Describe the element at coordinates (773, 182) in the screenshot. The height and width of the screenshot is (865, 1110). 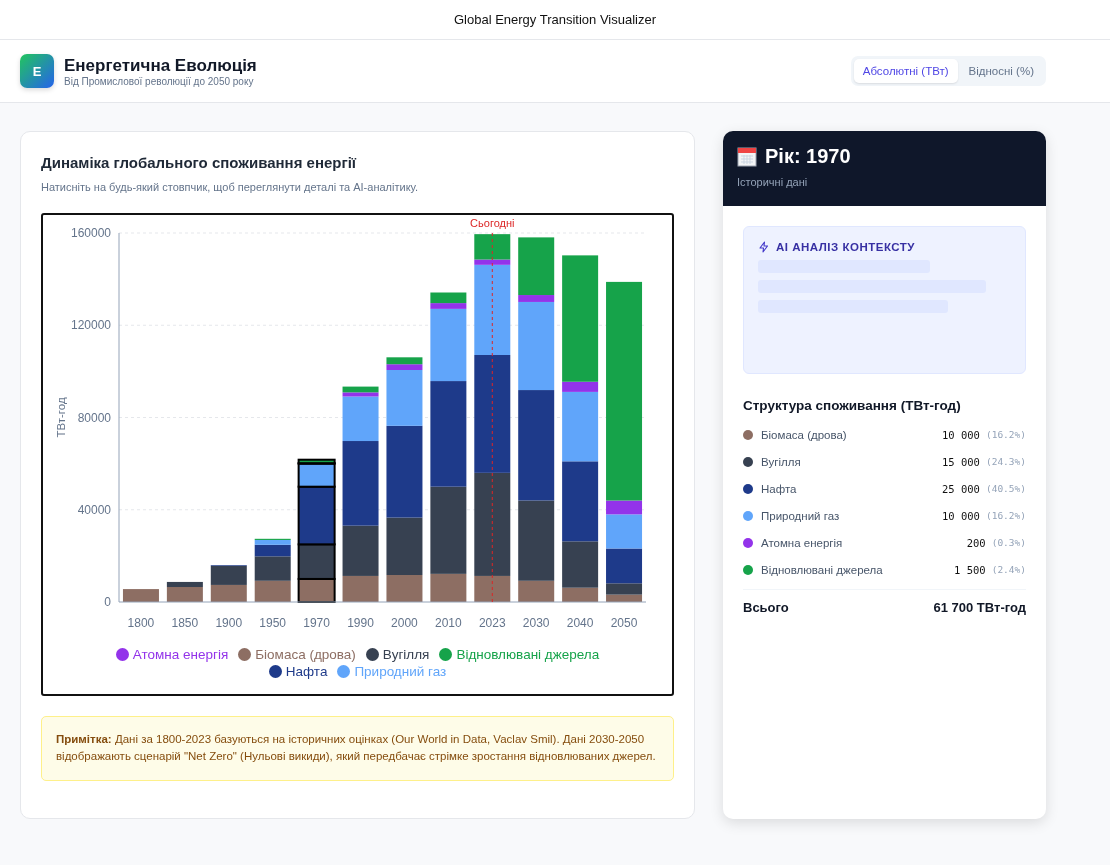
I see `year-subtitle: Історичні дані` at that location.